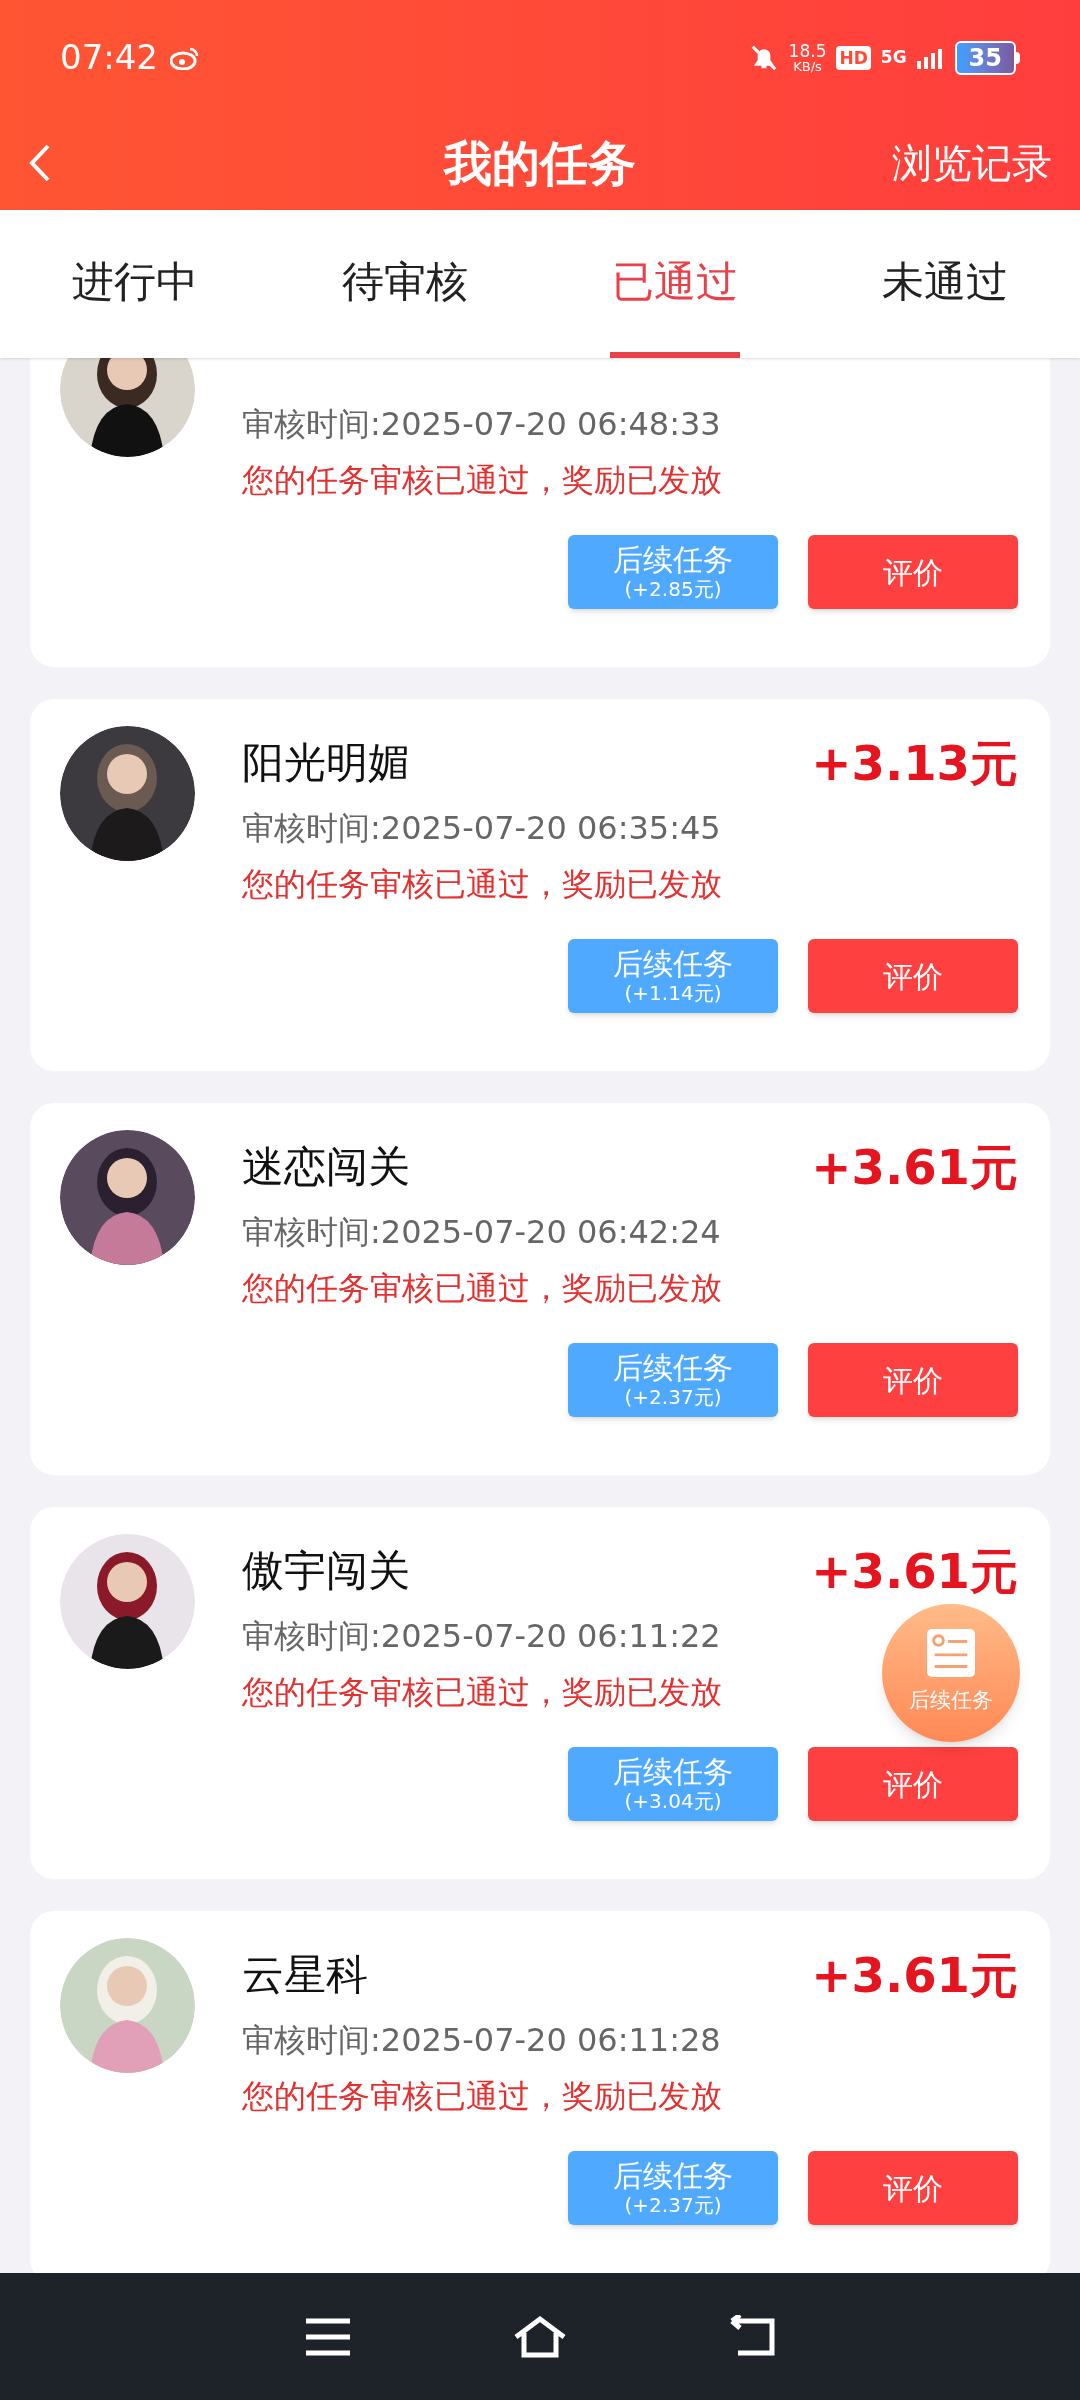  What do you see at coordinates (326, 763) in the screenshot?
I see `user-name: 阳光明媚` at bounding box center [326, 763].